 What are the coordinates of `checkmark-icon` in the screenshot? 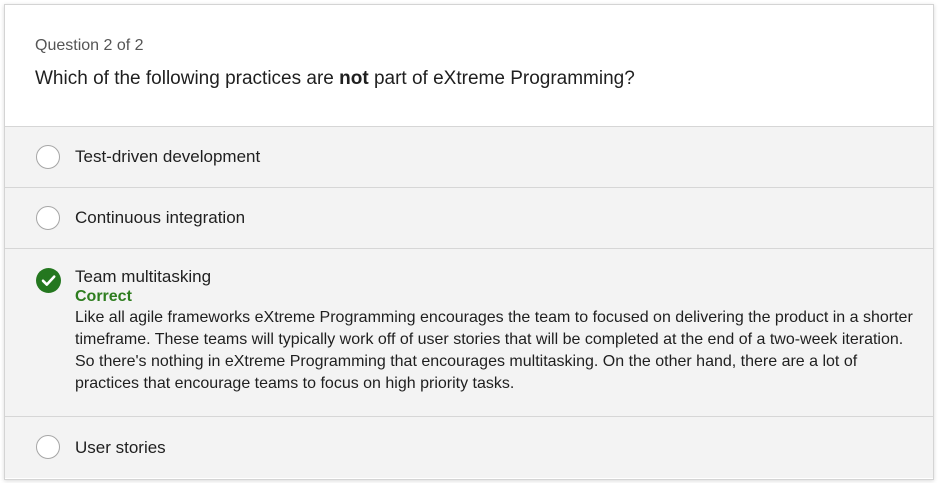 It's located at (48, 280).